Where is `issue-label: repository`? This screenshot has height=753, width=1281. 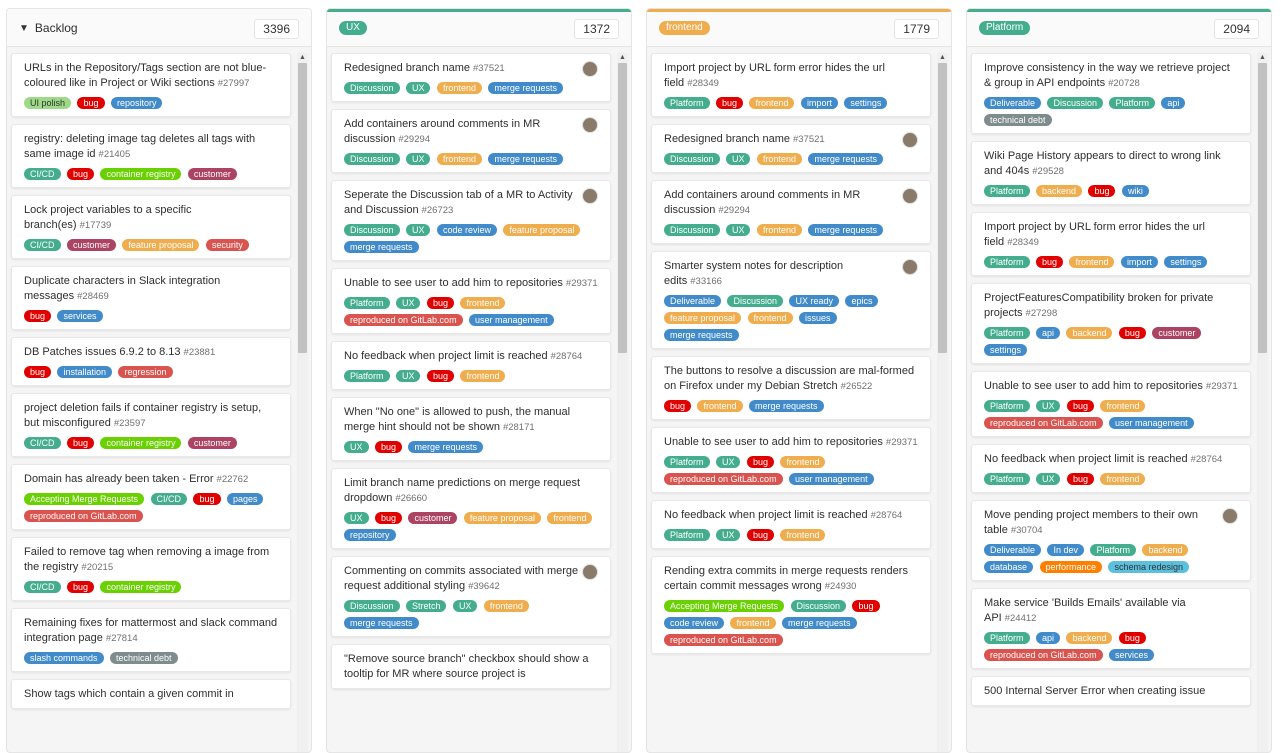
issue-label: repository is located at coordinates (136, 103).